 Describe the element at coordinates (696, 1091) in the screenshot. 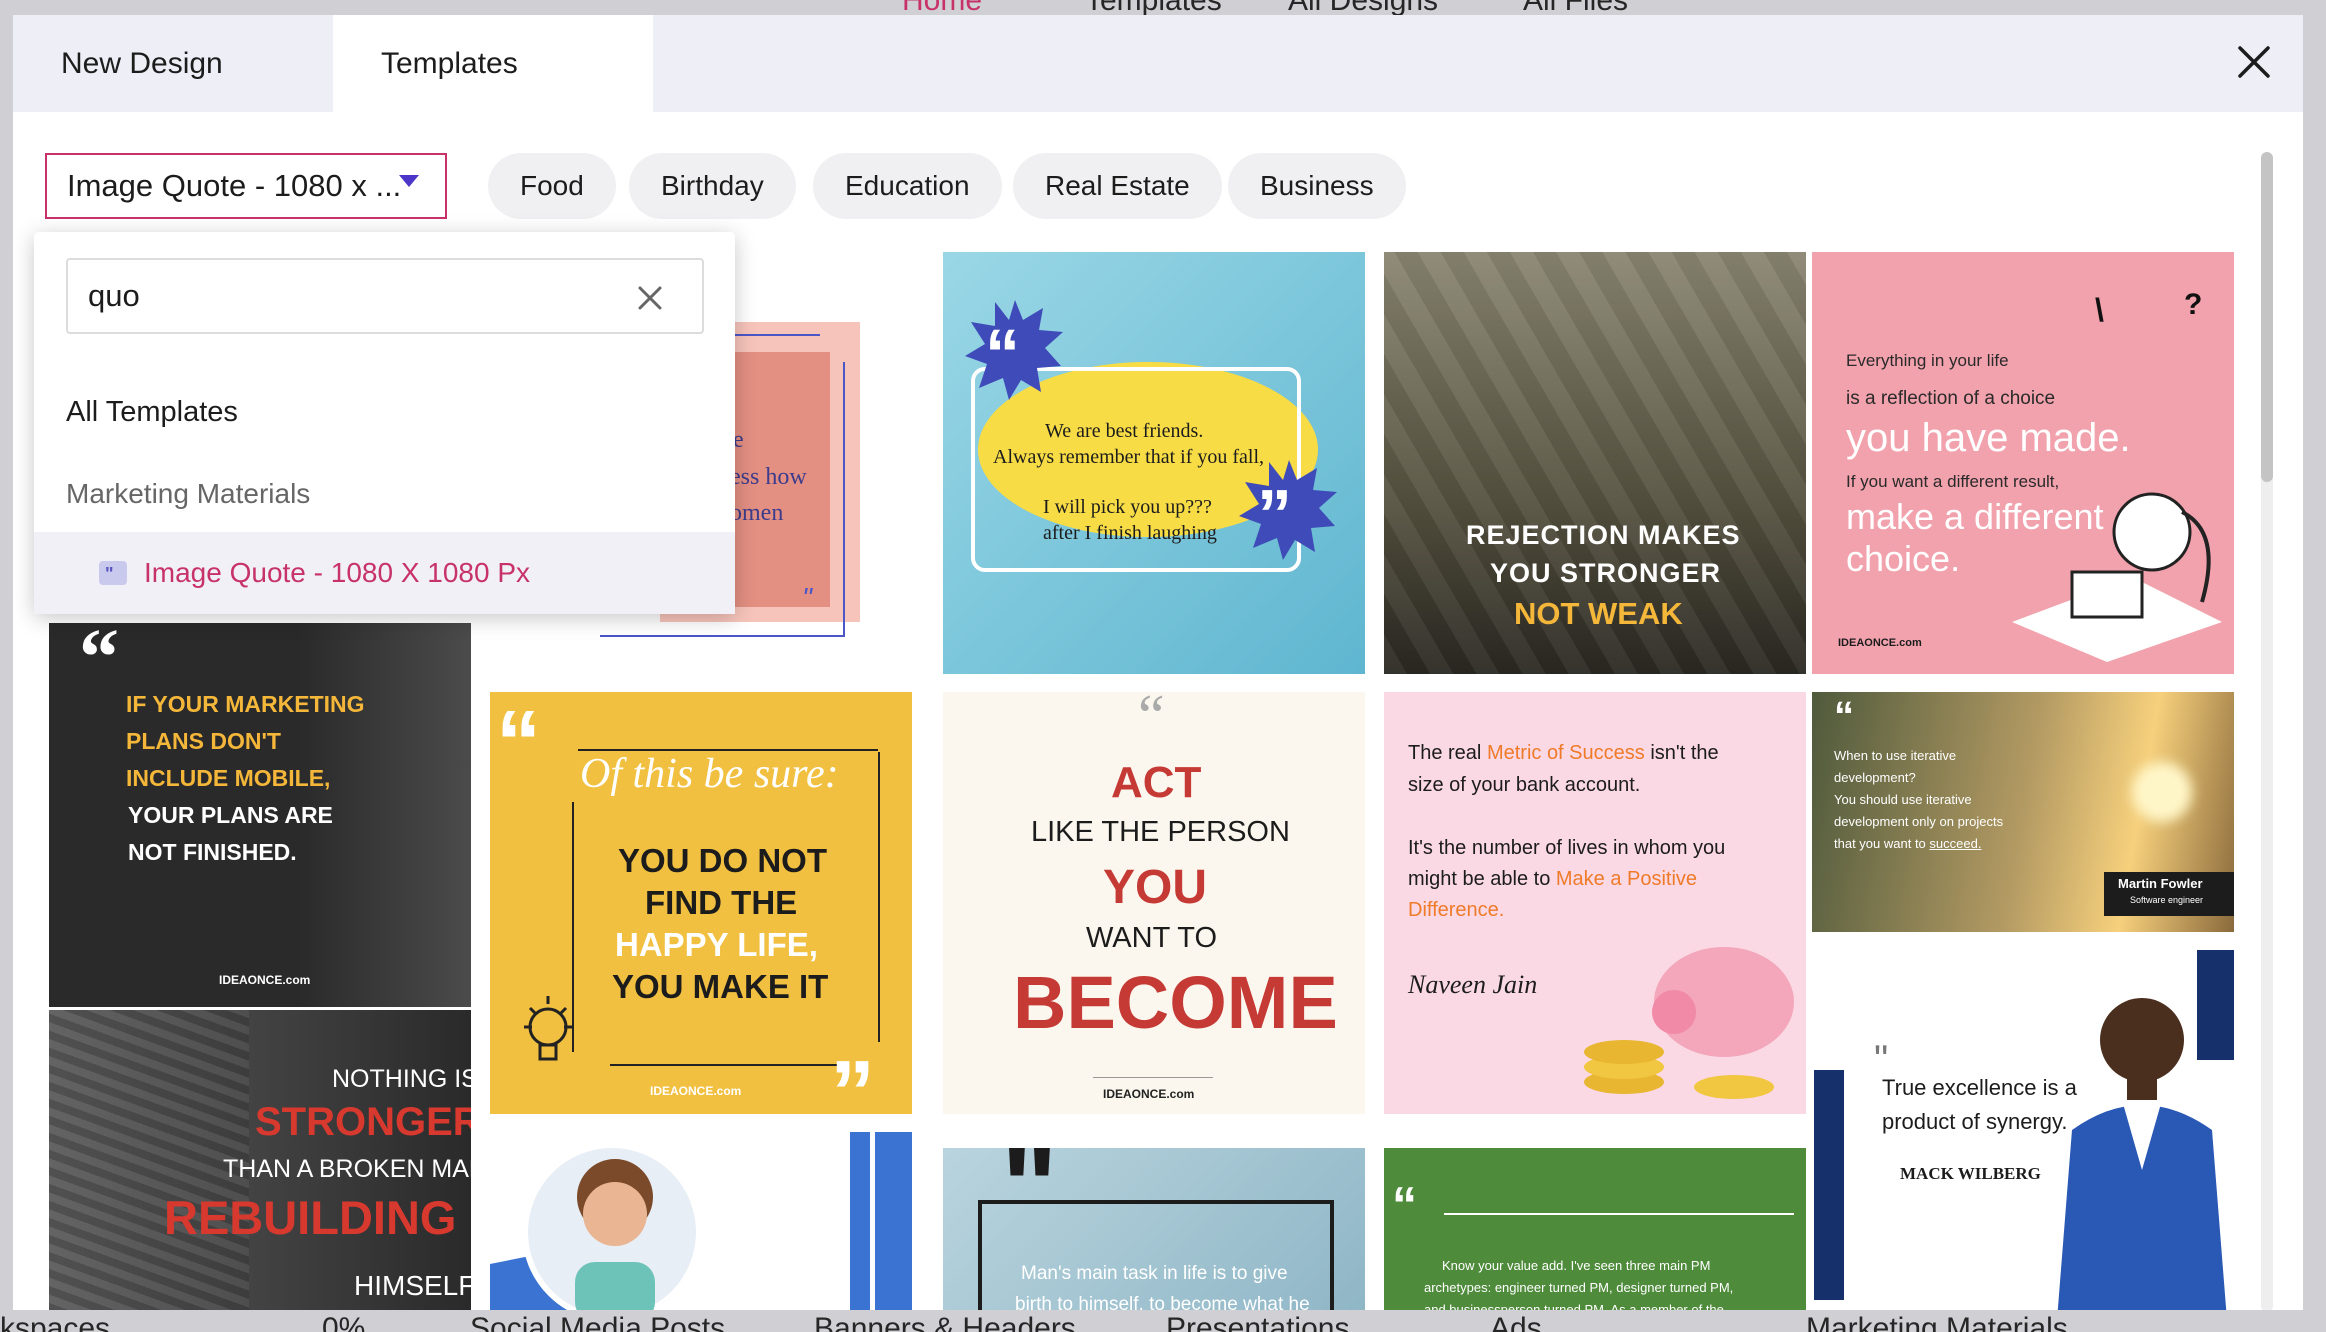

I see `happy-brand: IDEAONCE.com` at that location.